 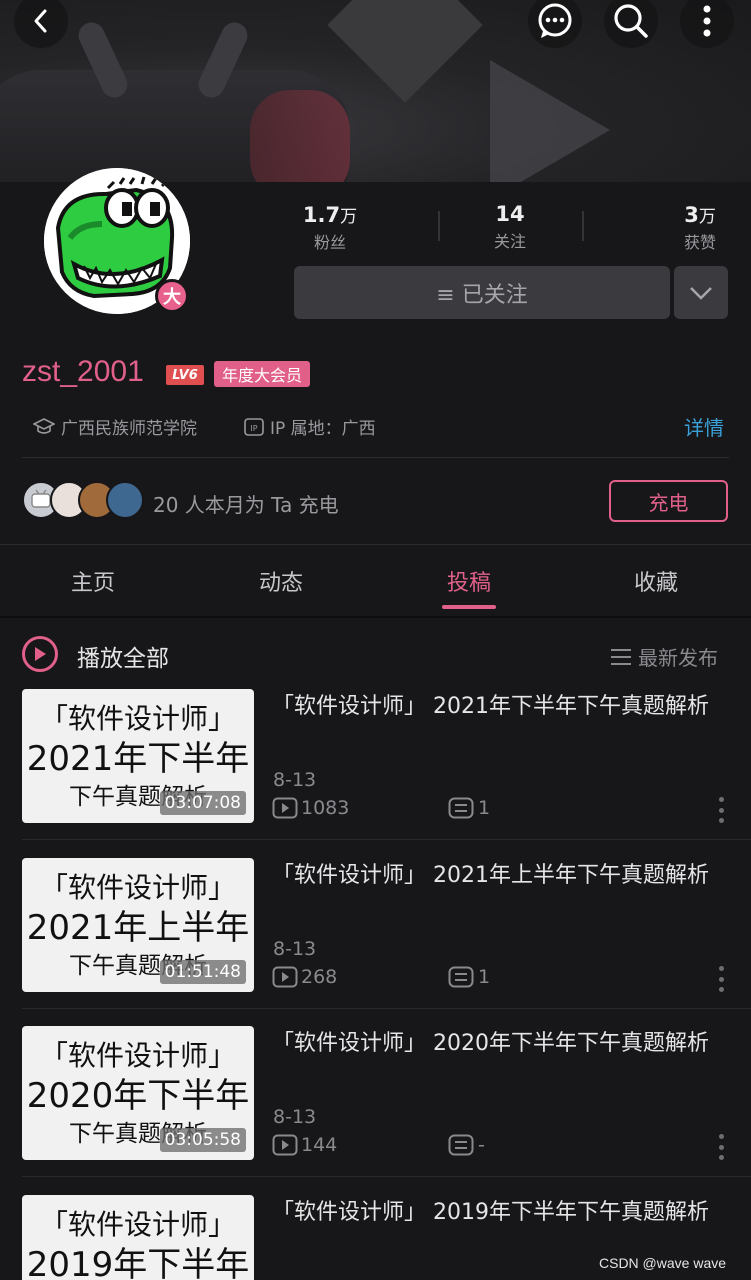 I want to click on video-thumbnail: 「软件设计师」 2021年下半年 下午真题解析 03:07:08, so click(x=138, y=756).